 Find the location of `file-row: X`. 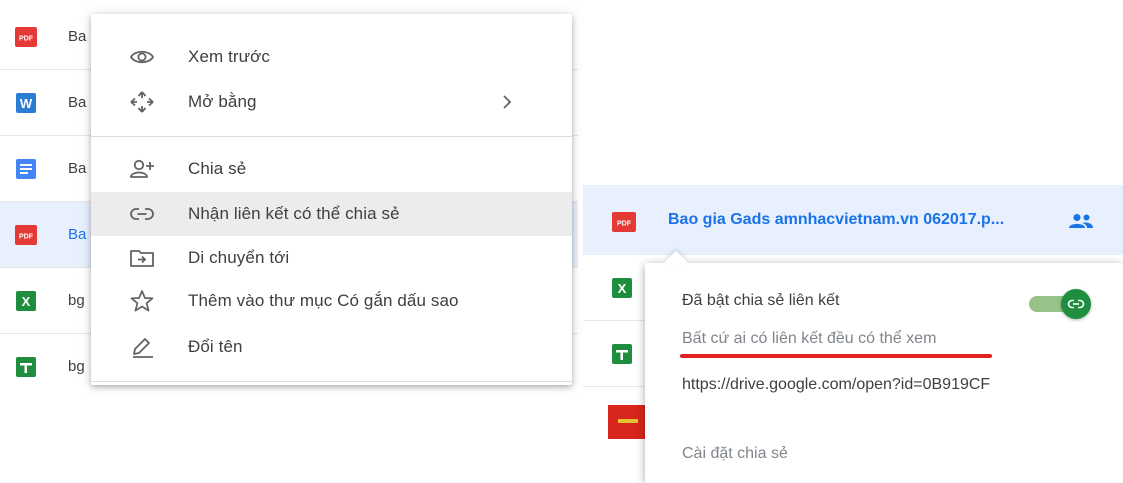

file-row: X is located at coordinates (614, 288).